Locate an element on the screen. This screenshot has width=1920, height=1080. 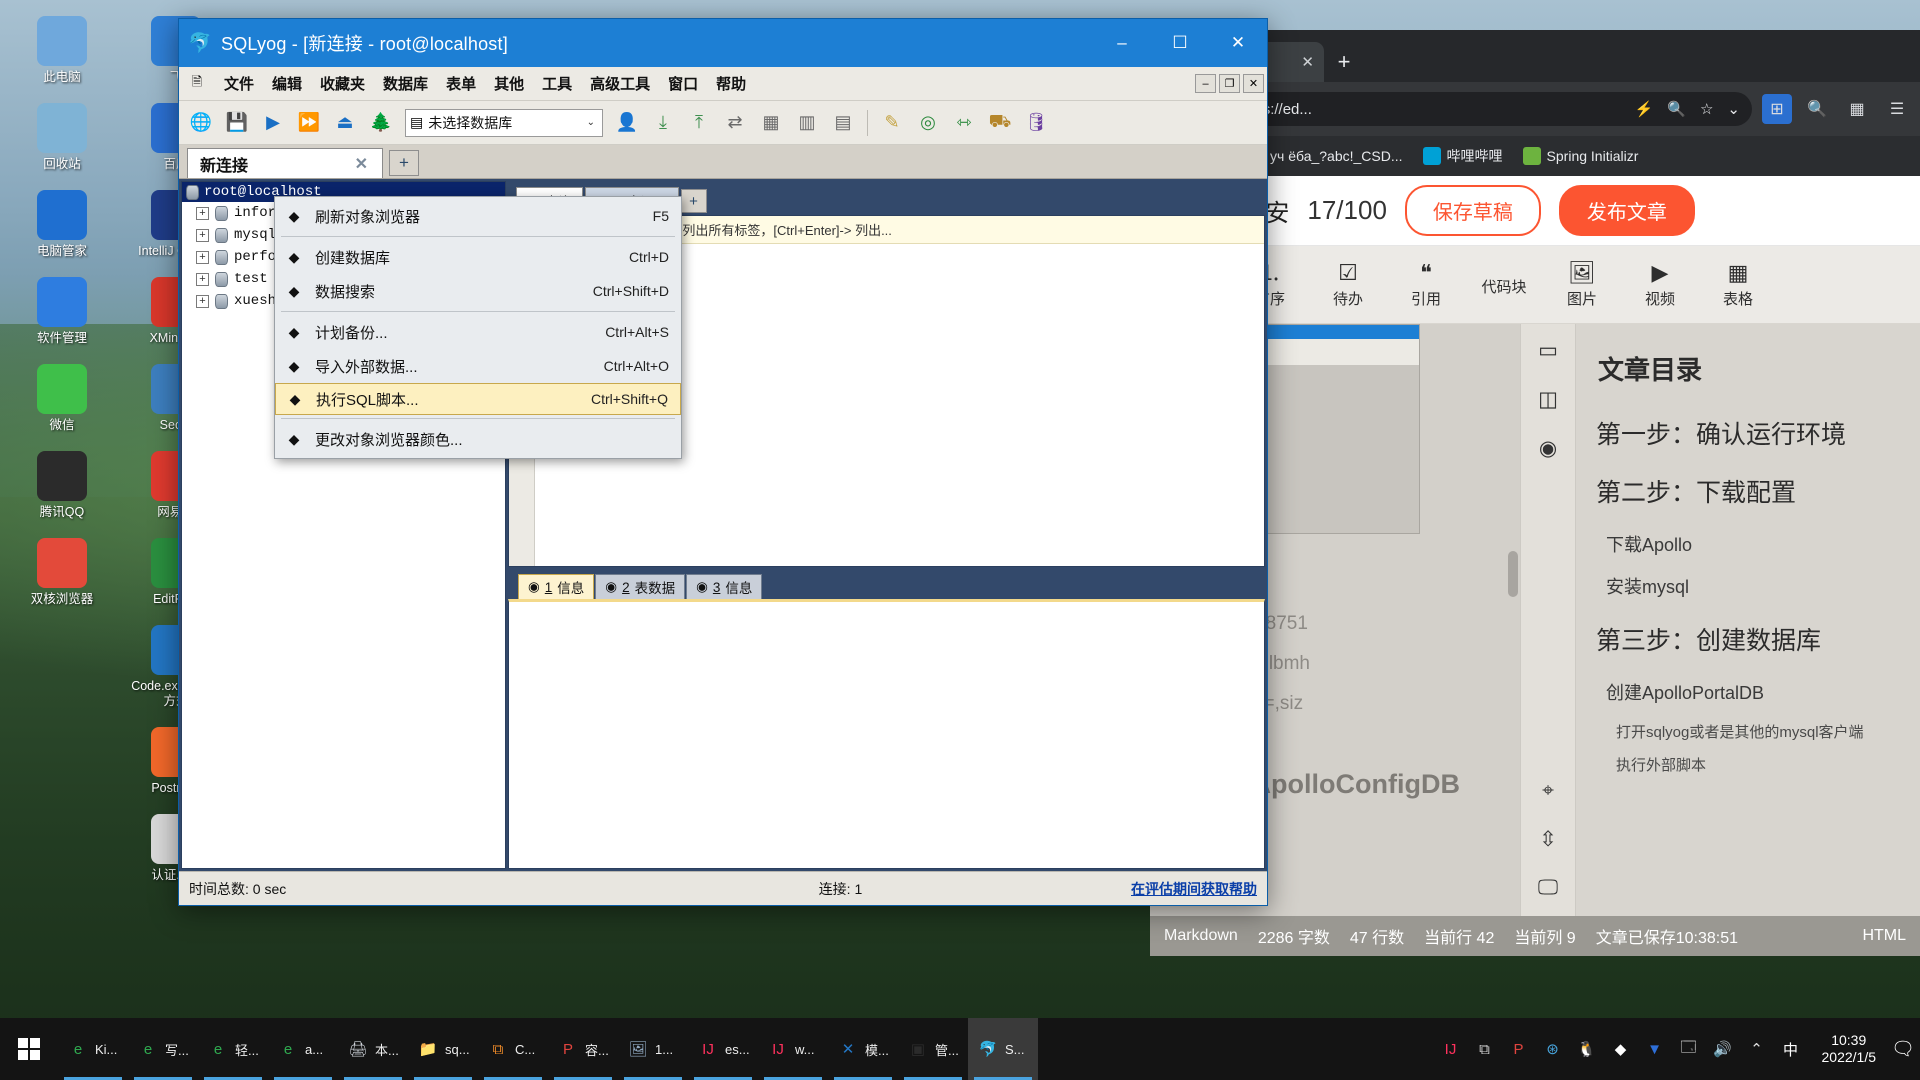
omnibox: 🔒 https://ed... ⚡ 🔍 ☆ ⌄ is located at coordinates (1475, 109).